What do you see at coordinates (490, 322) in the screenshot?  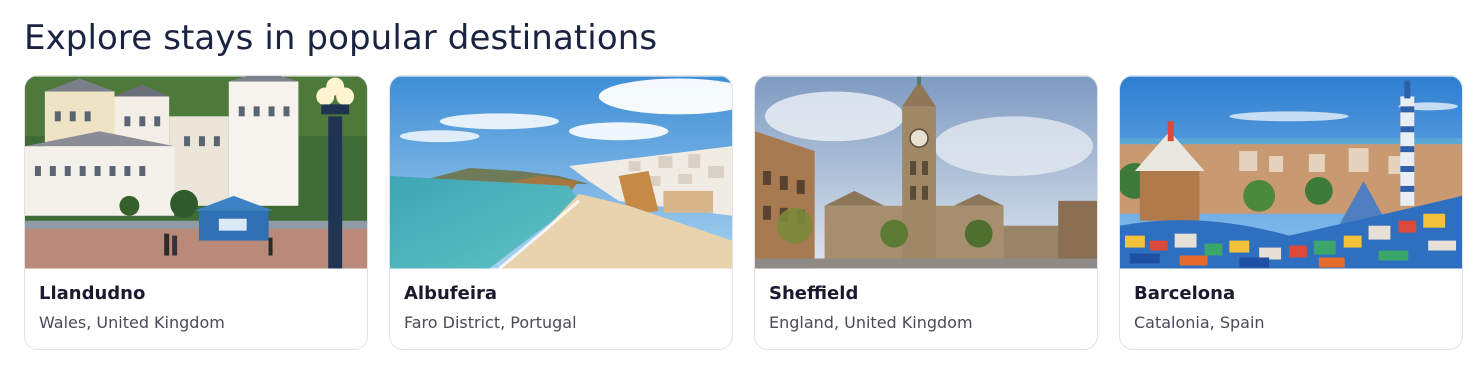 I see `destination-region: Faro District, Portugal` at bounding box center [490, 322].